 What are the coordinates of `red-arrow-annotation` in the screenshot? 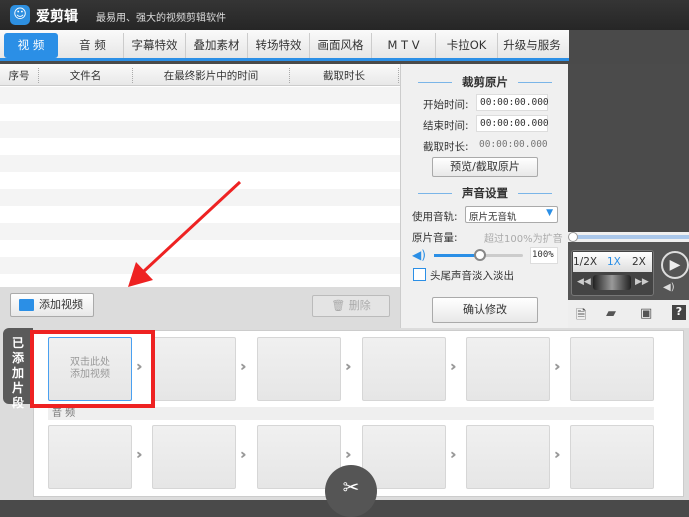 It's located at (185, 233).